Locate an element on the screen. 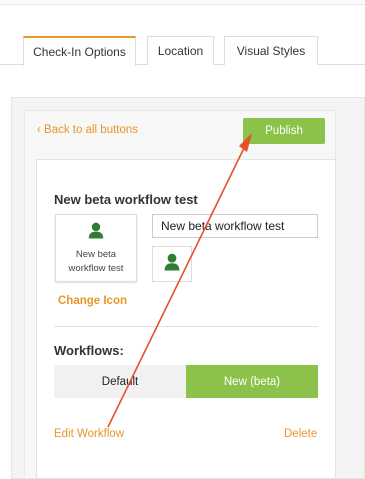  top-bar is located at coordinates (182, 2).